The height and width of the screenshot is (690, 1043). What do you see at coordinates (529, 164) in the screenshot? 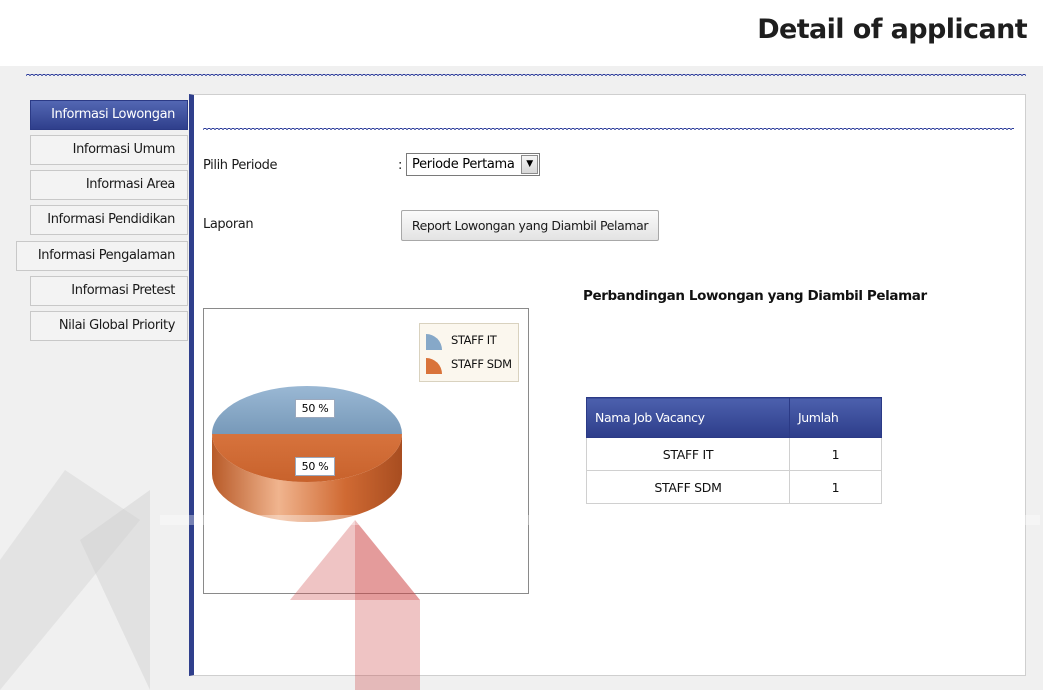
I see `chevron-down-icon: ▼` at bounding box center [529, 164].